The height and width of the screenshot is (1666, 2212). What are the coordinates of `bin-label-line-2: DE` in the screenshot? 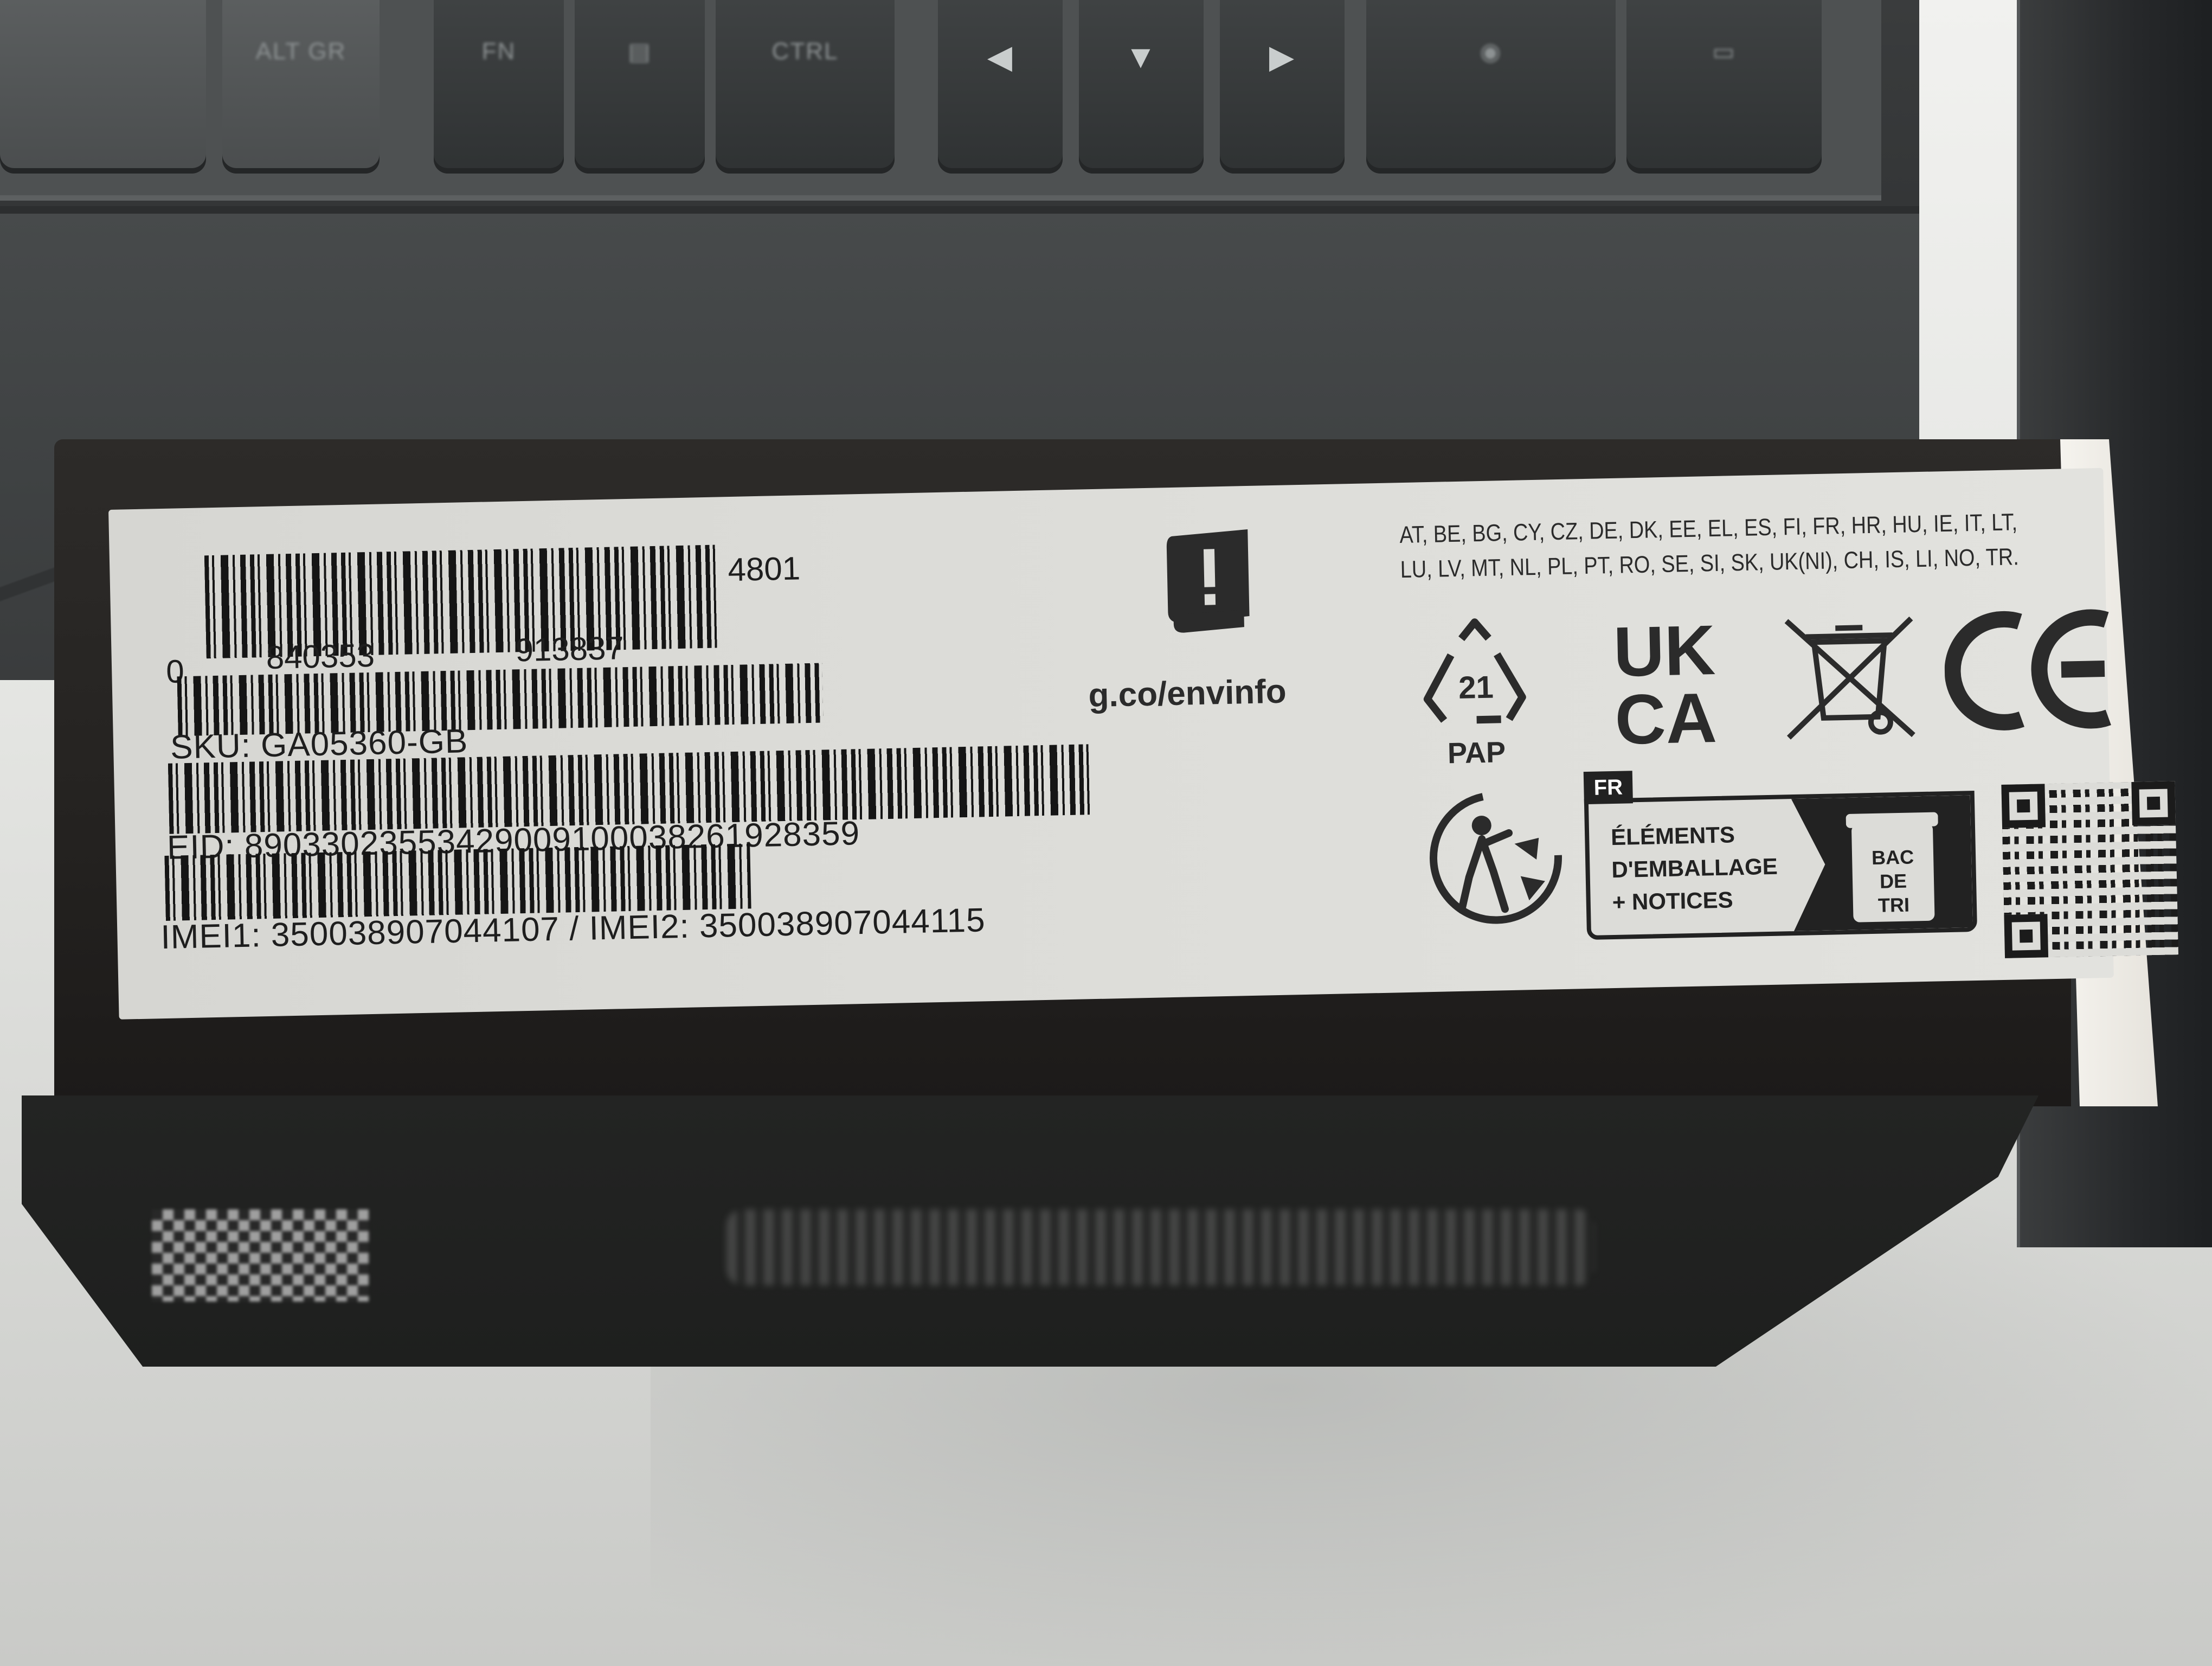 It's located at (1893, 881).